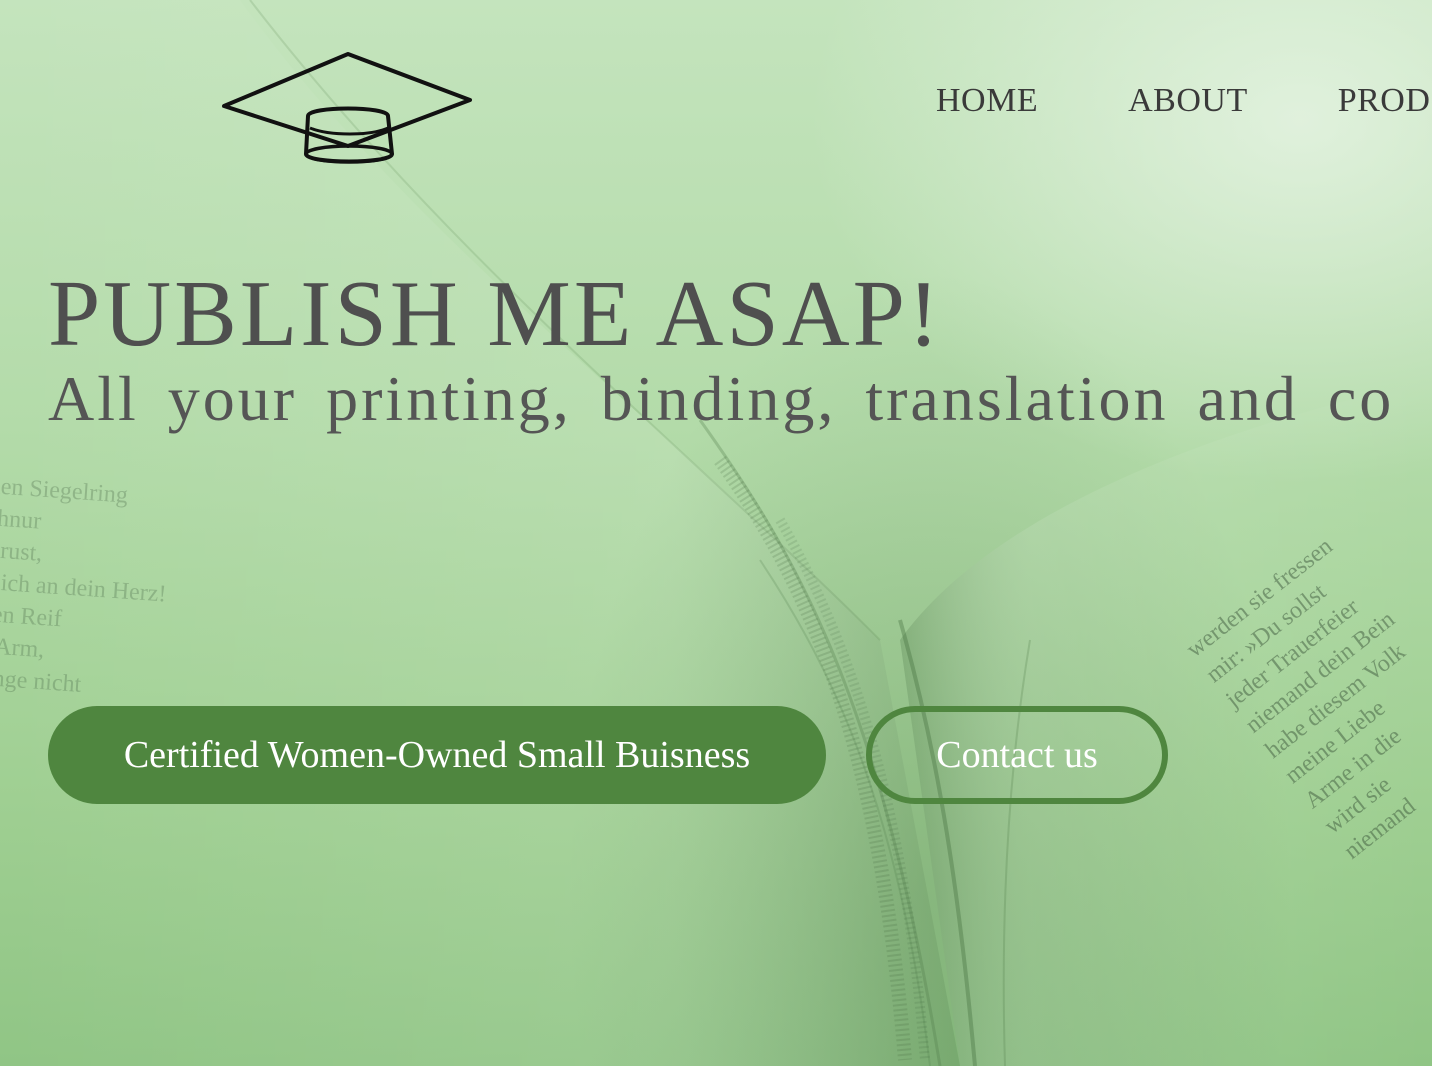 Image resolution: width=1432 pixels, height=1066 pixels. Describe the element at coordinates (1188, 101) in the screenshot. I see `nav-about: ABOUT` at that location.